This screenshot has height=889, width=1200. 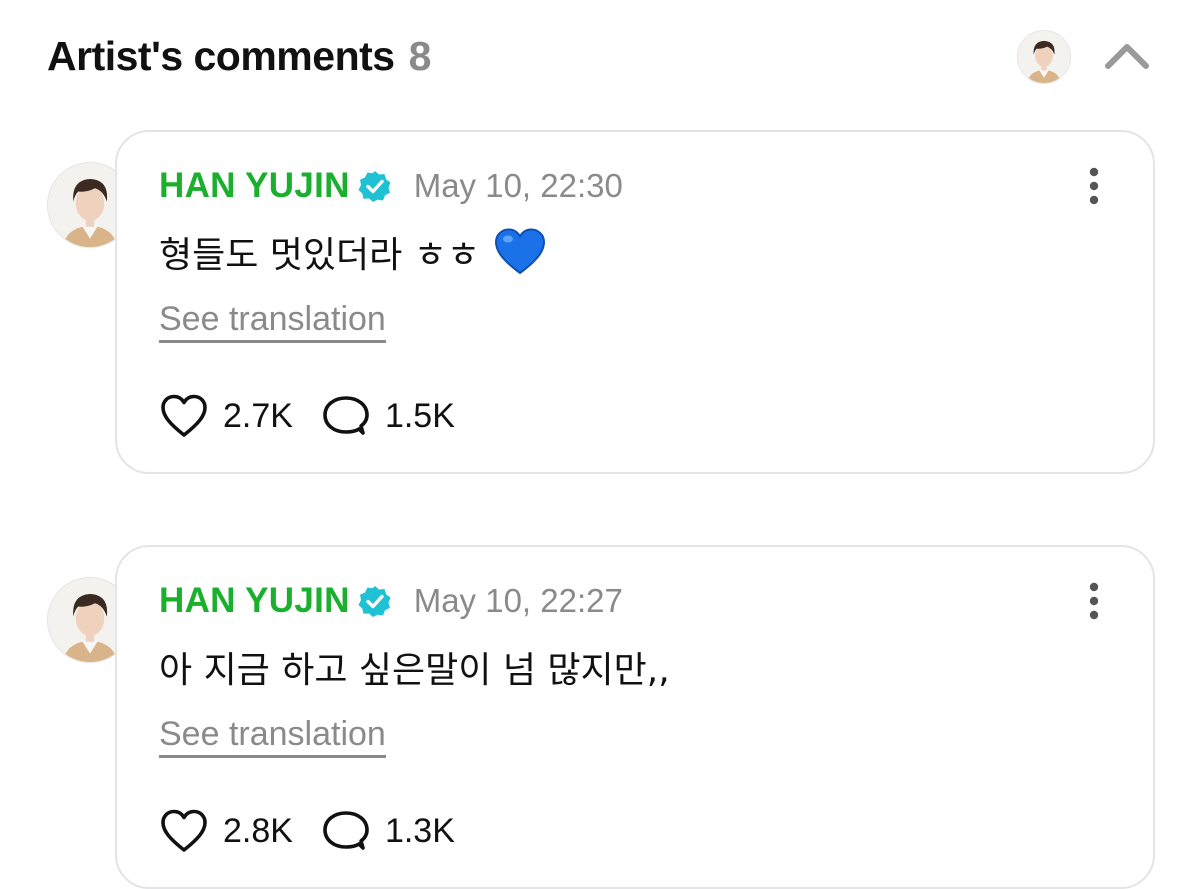 What do you see at coordinates (518, 600) in the screenshot?
I see `comment-timestamp: May 10, 22:27` at bounding box center [518, 600].